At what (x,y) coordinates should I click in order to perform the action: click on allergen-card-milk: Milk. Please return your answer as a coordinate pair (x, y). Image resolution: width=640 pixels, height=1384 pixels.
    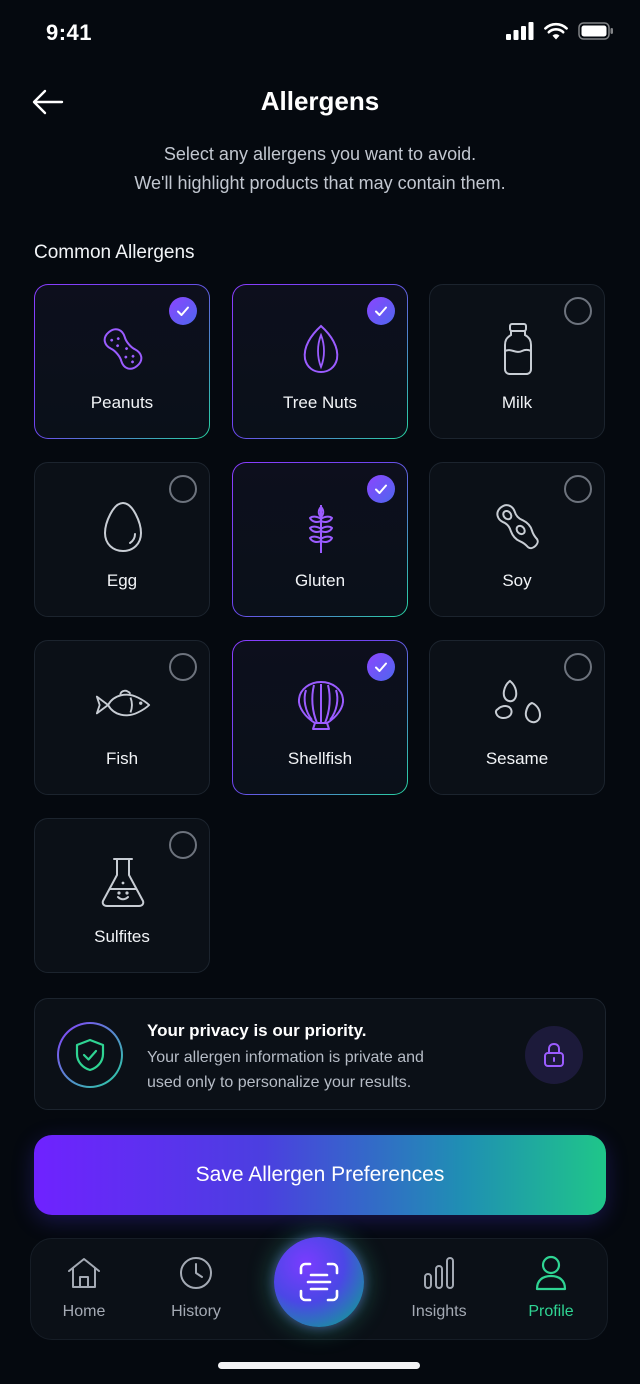
    Looking at the image, I should click on (517, 361).